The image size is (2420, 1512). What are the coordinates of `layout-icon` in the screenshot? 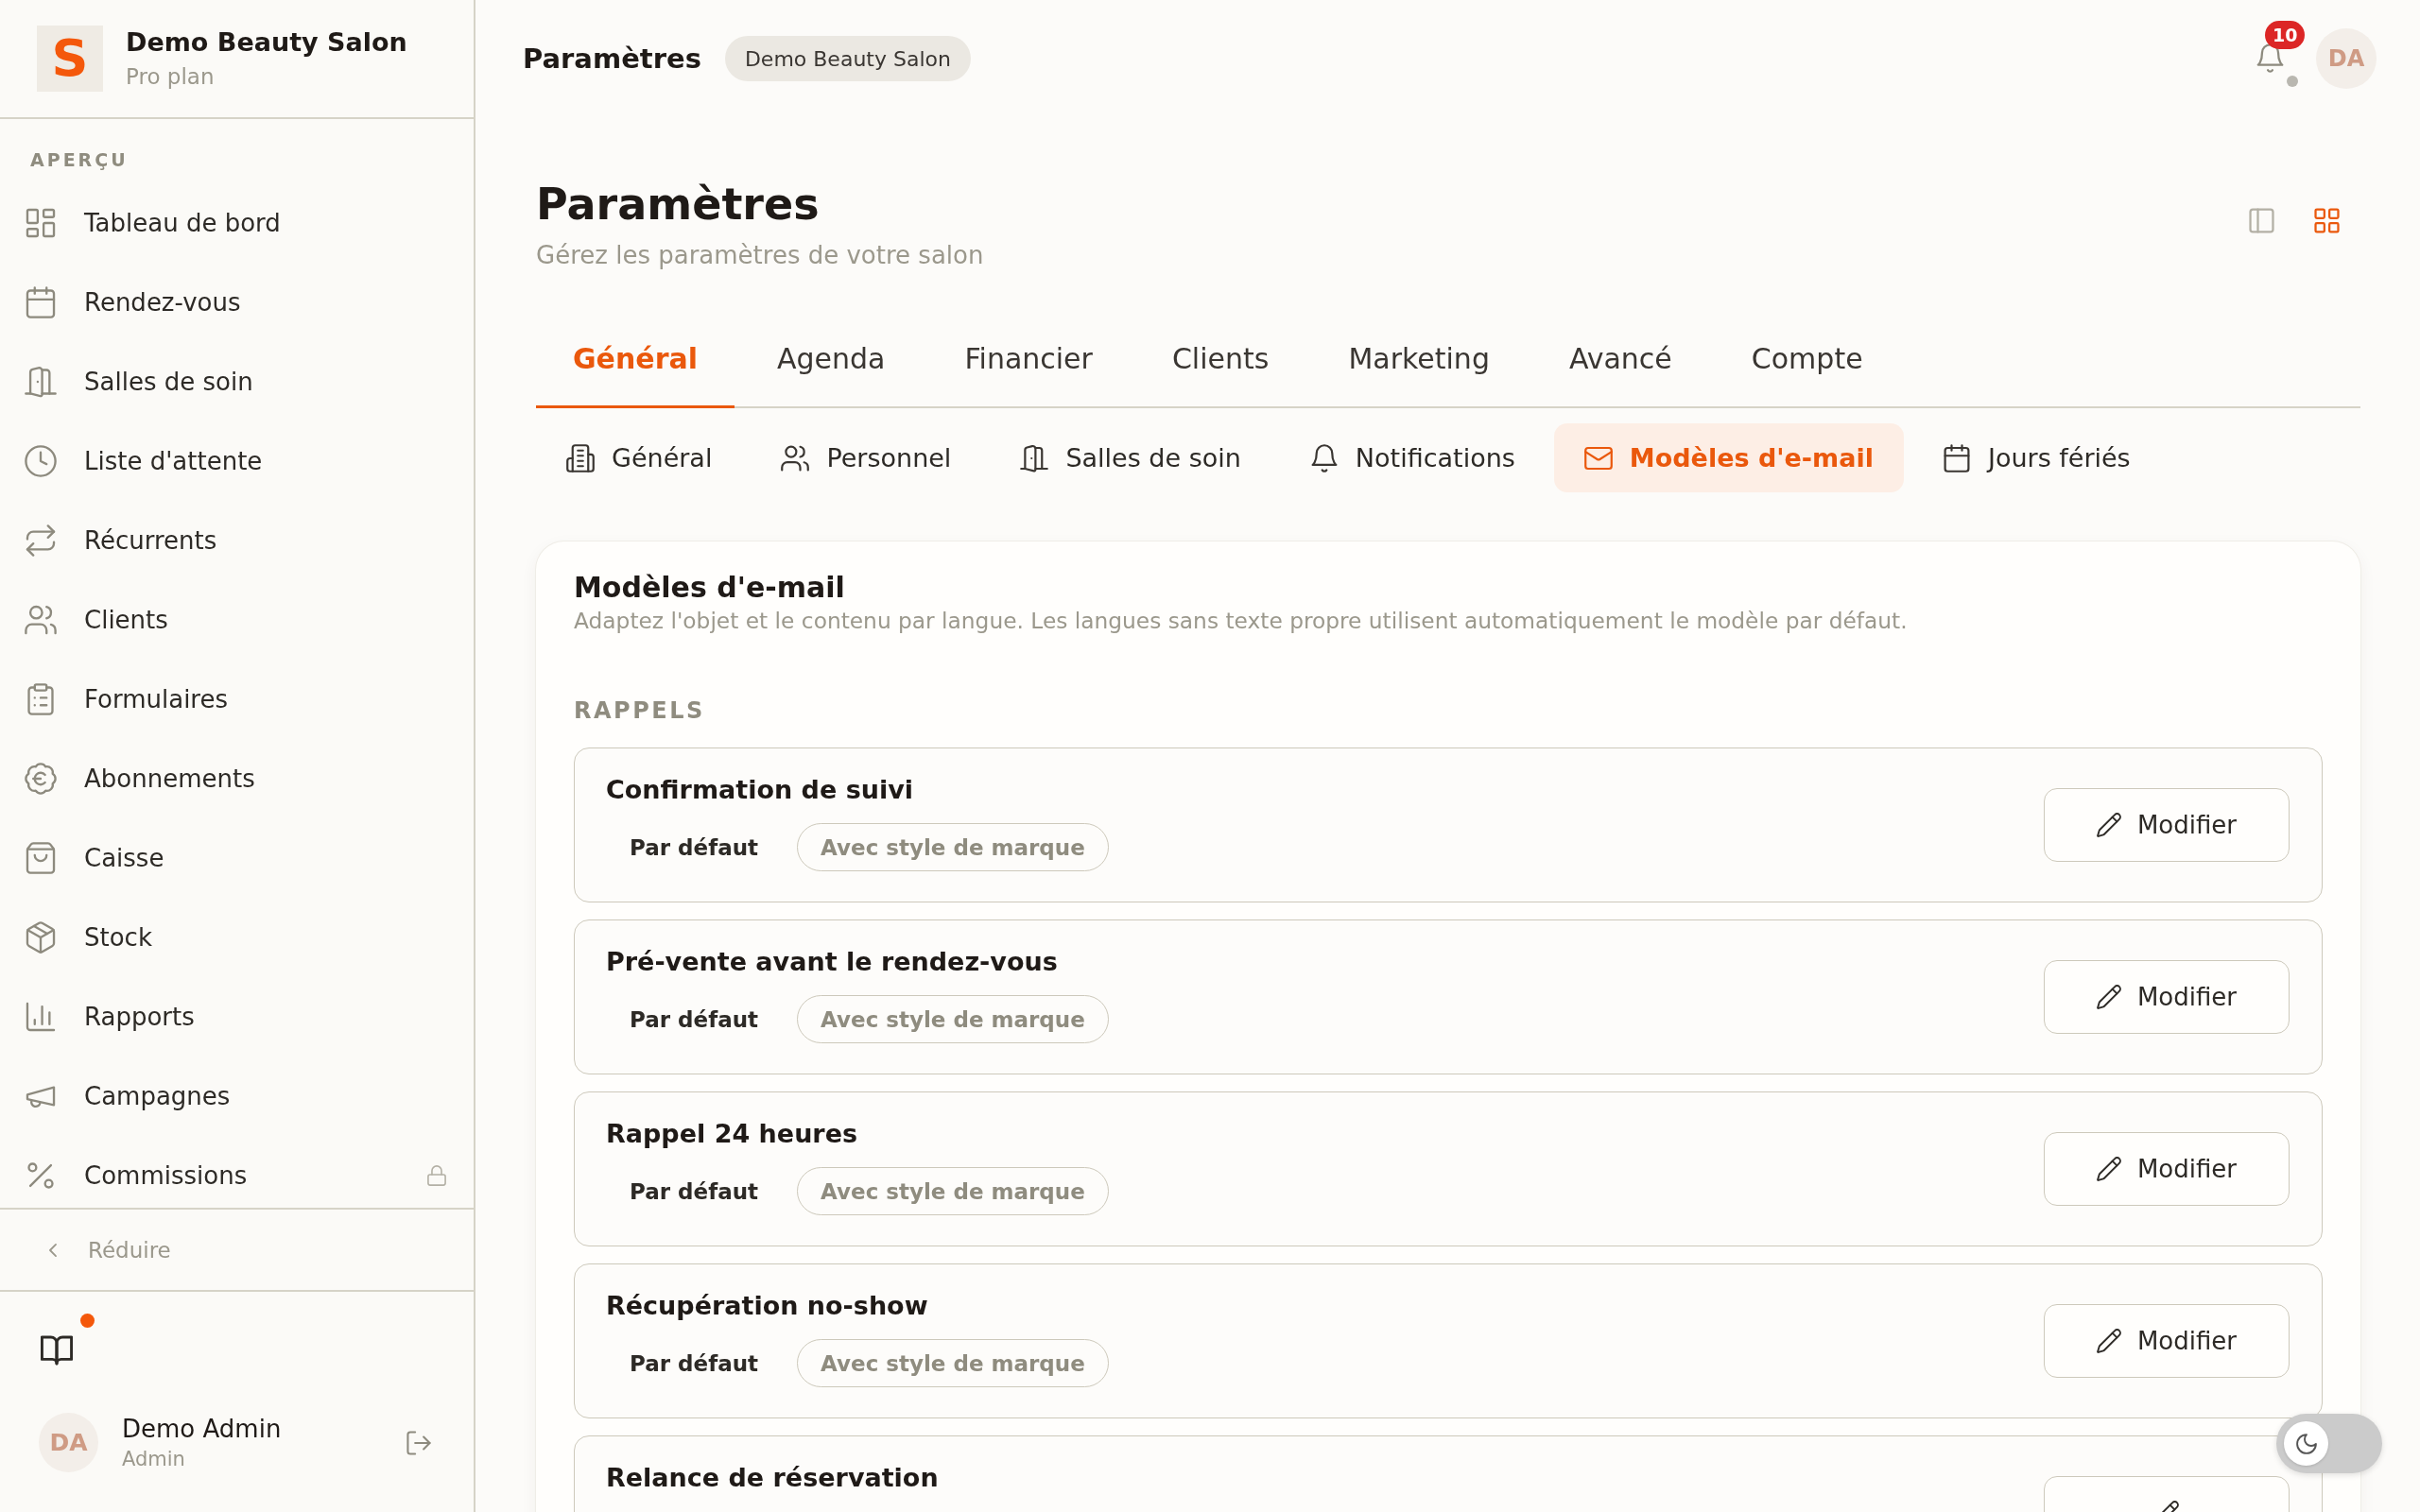 It's located at (41, 223).